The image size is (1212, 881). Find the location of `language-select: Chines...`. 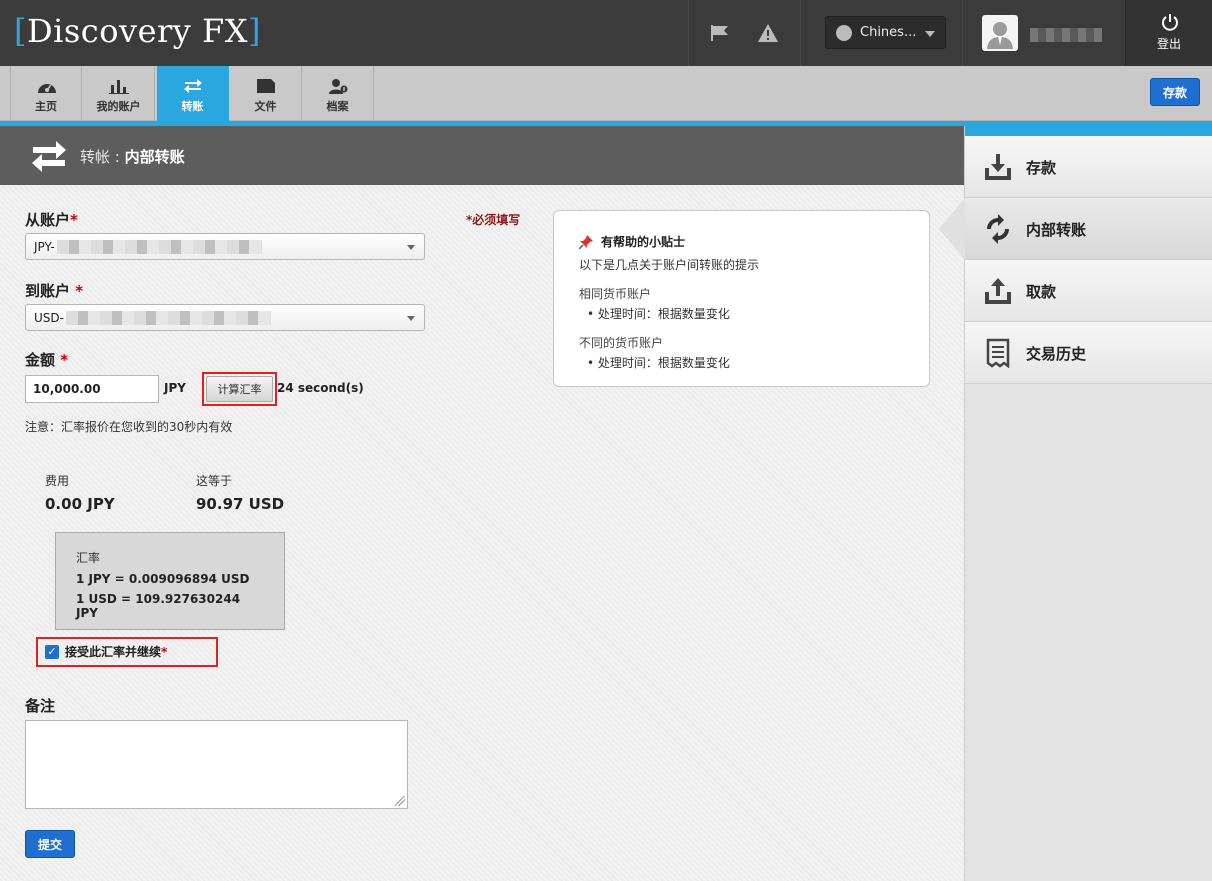

language-select: Chines... is located at coordinates (885, 32).